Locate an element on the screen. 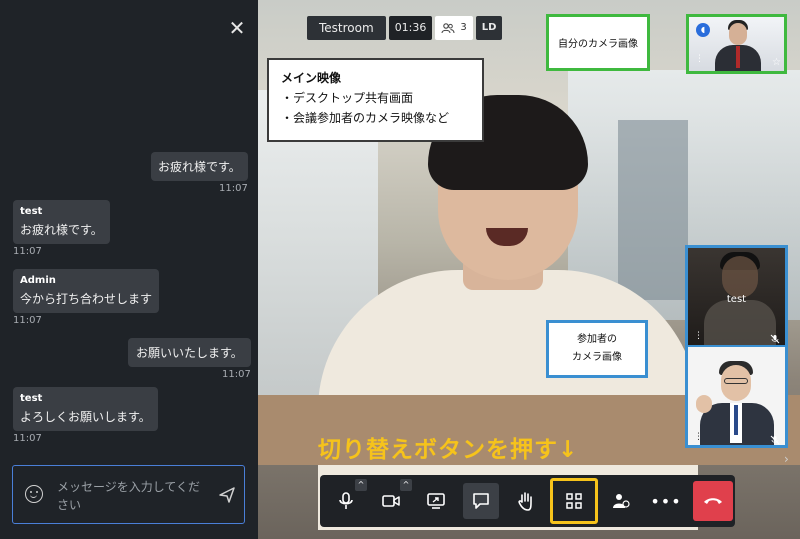 The width and height of the screenshot is (800, 539). chat-message-other: test よろしくお願いします。 11:07 is located at coordinates (85, 415).